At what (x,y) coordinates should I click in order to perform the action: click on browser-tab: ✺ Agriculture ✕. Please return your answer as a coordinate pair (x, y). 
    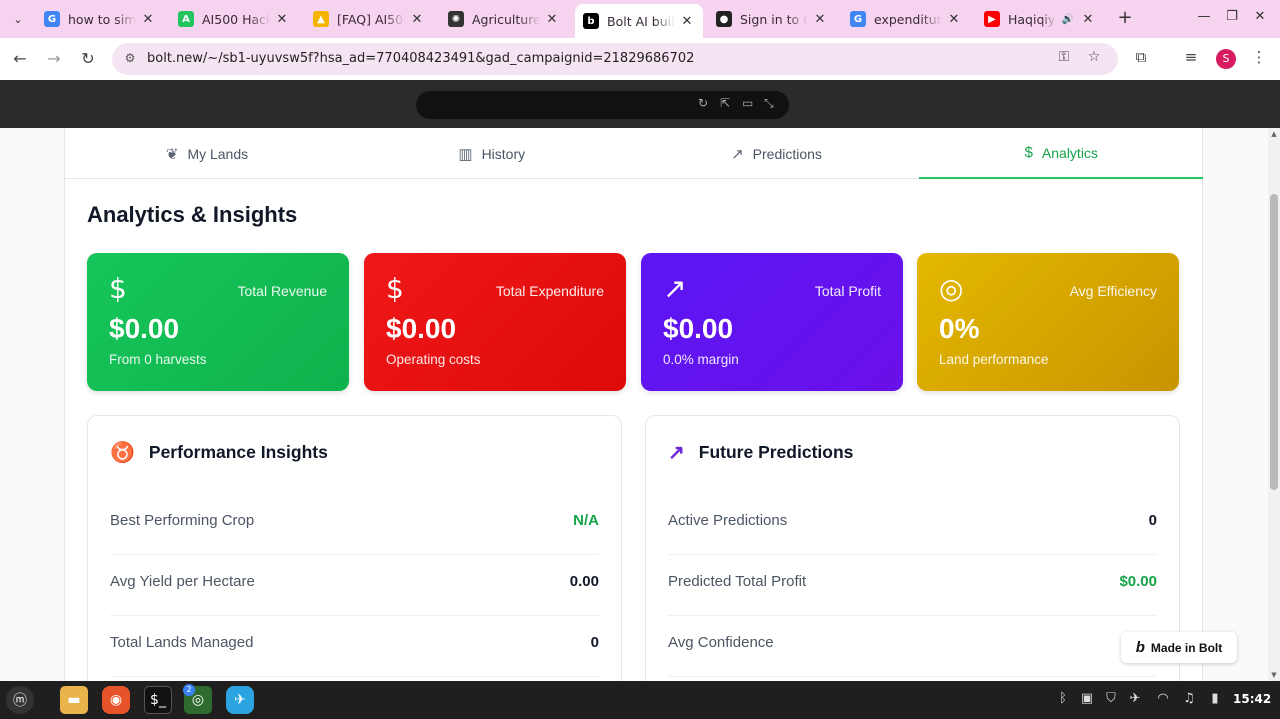
    Looking at the image, I should click on (504, 19).